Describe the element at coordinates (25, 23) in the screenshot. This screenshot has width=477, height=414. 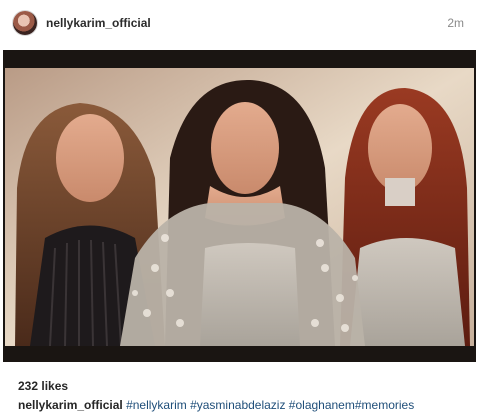
I see `avatar` at that location.